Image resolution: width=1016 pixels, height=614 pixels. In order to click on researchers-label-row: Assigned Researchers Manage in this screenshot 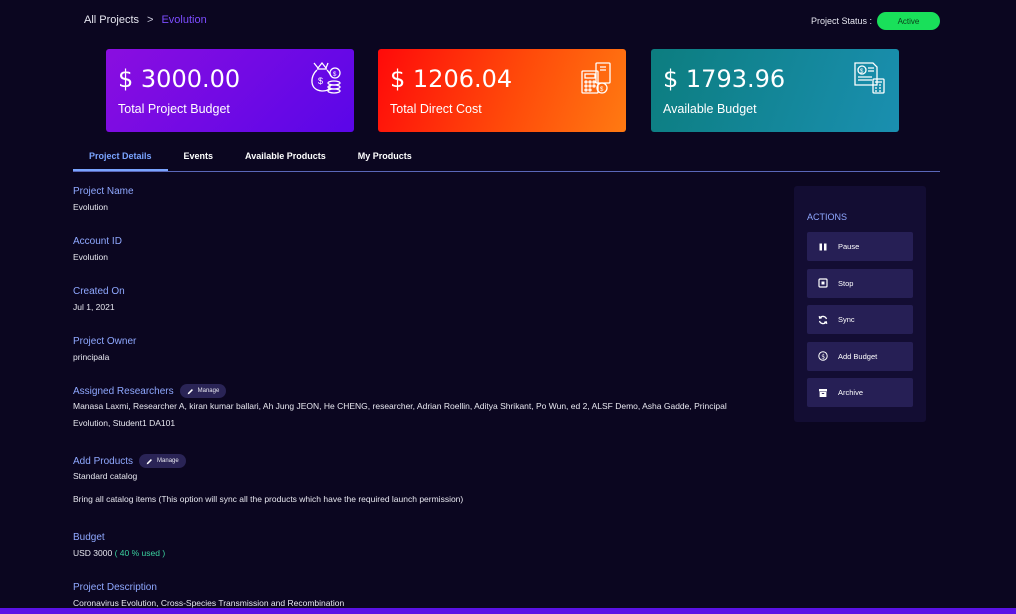, I will do `click(403, 391)`.